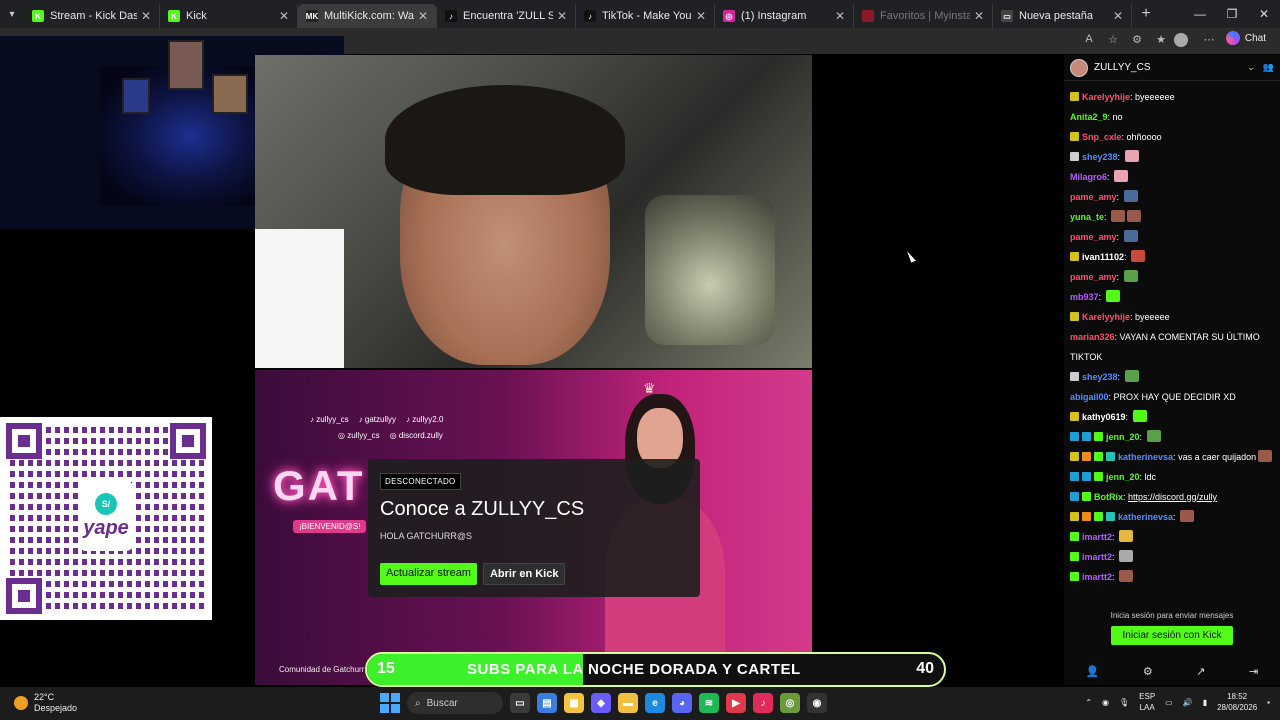 This screenshot has width=1280, height=720. I want to click on weather-widget: 22°C Despejado, so click(45, 703).